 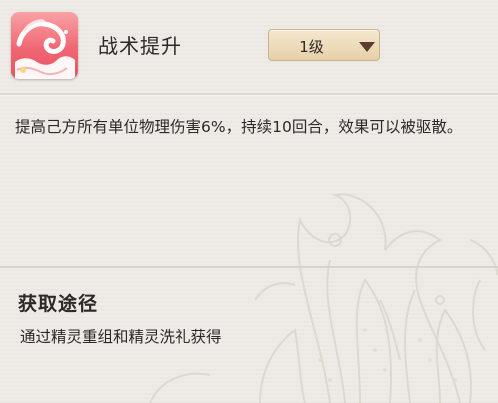 I want to click on skill-icon, so click(x=44, y=45).